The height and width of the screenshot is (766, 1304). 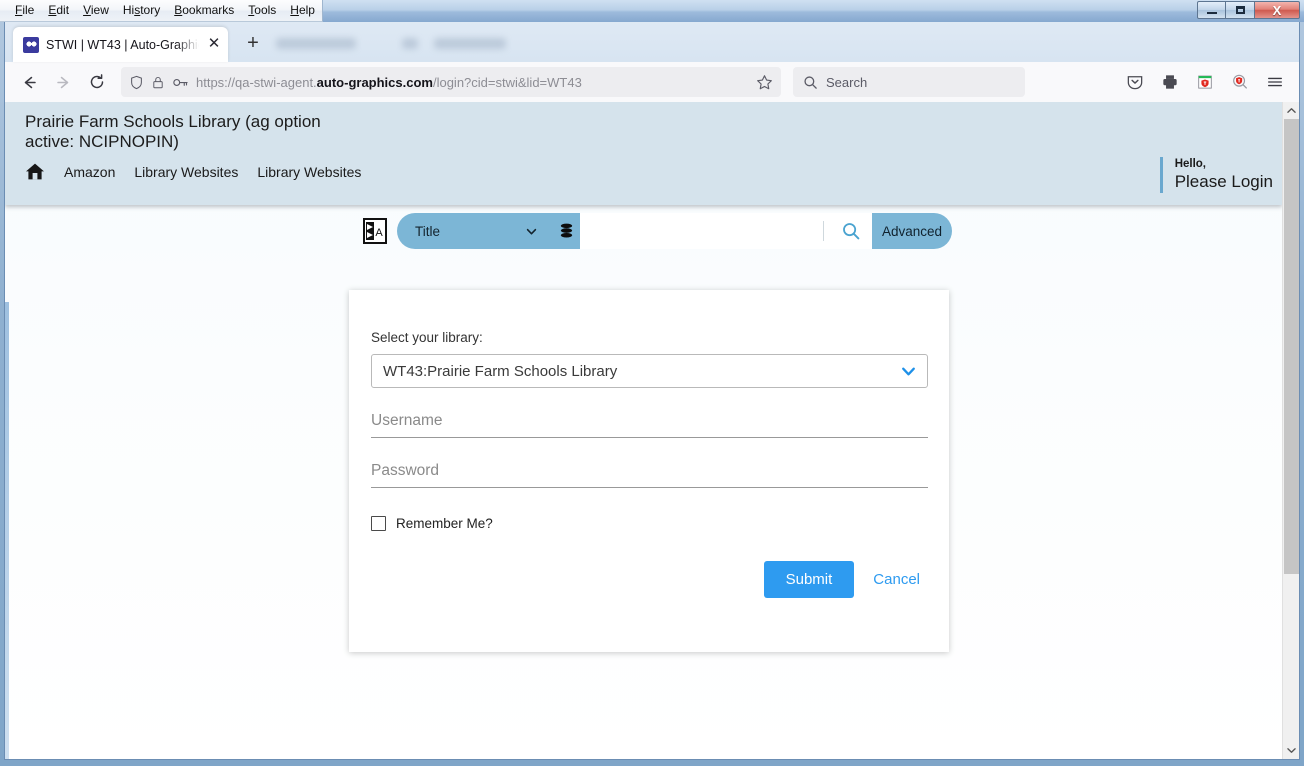 What do you see at coordinates (1211, 10) in the screenshot?
I see `minimize-button` at bounding box center [1211, 10].